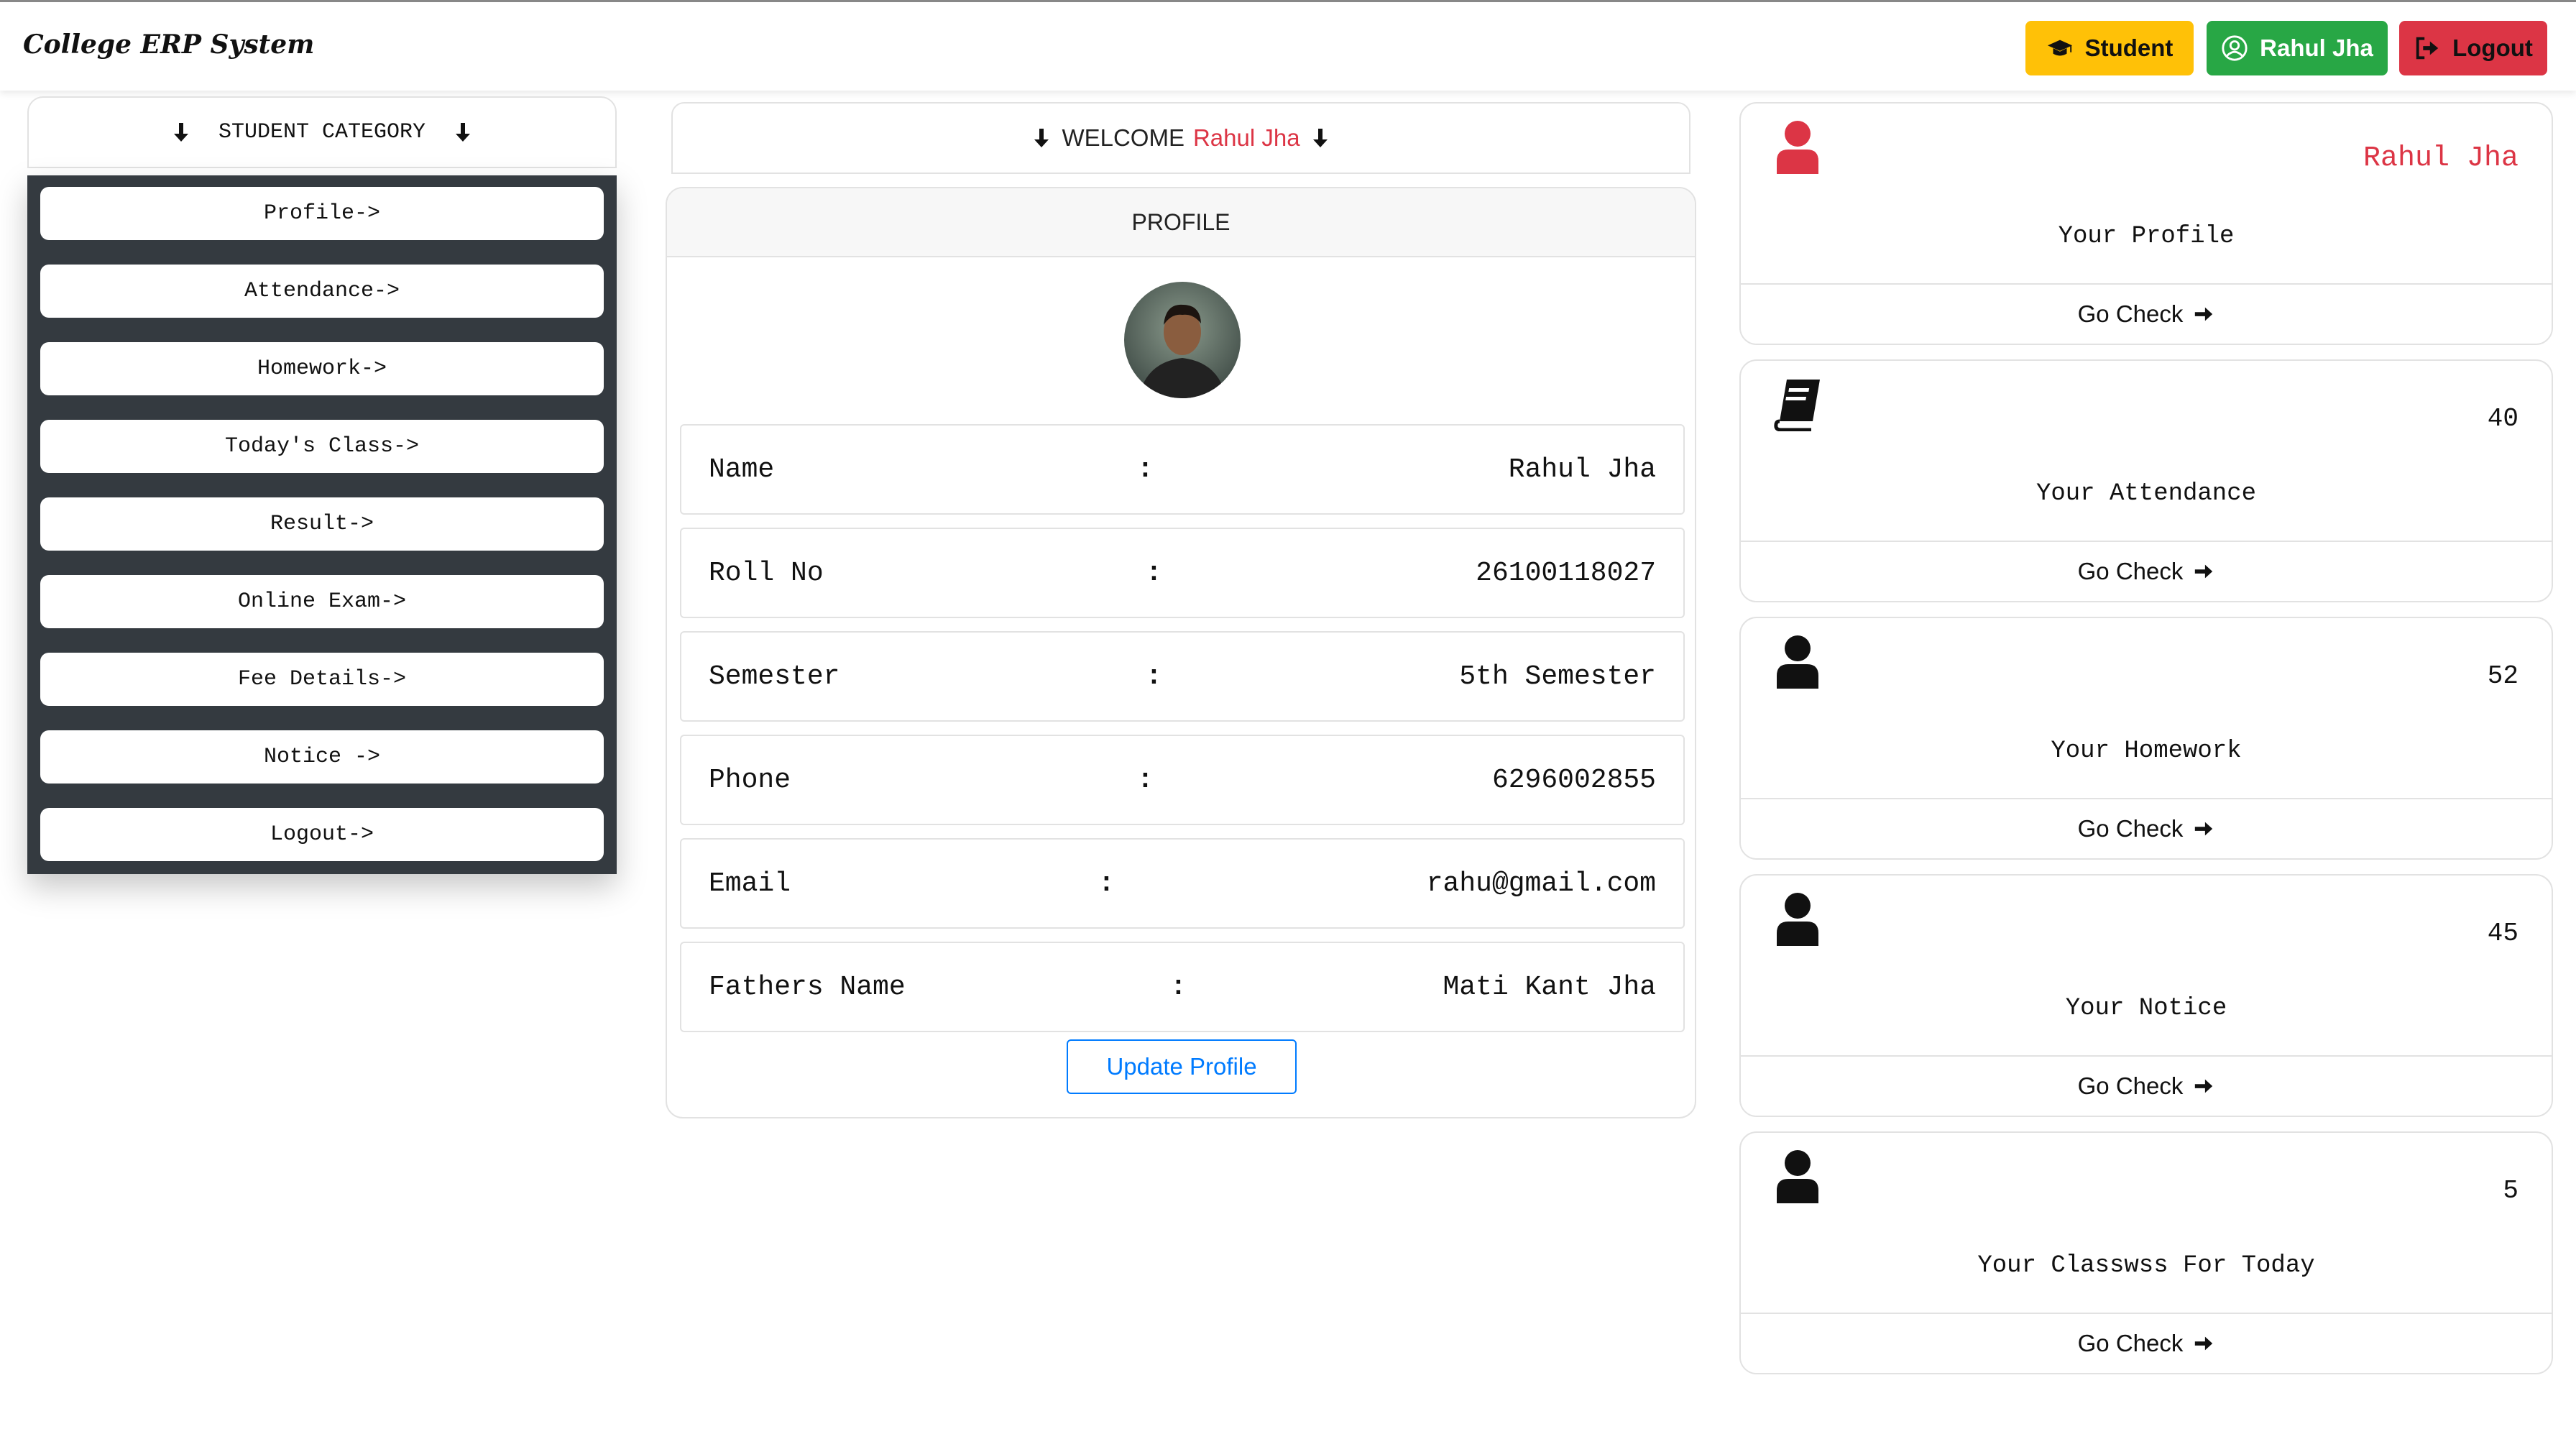 This screenshot has width=2576, height=1452. What do you see at coordinates (742, 469) in the screenshot?
I see `profile-row-label: Name` at bounding box center [742, 469].